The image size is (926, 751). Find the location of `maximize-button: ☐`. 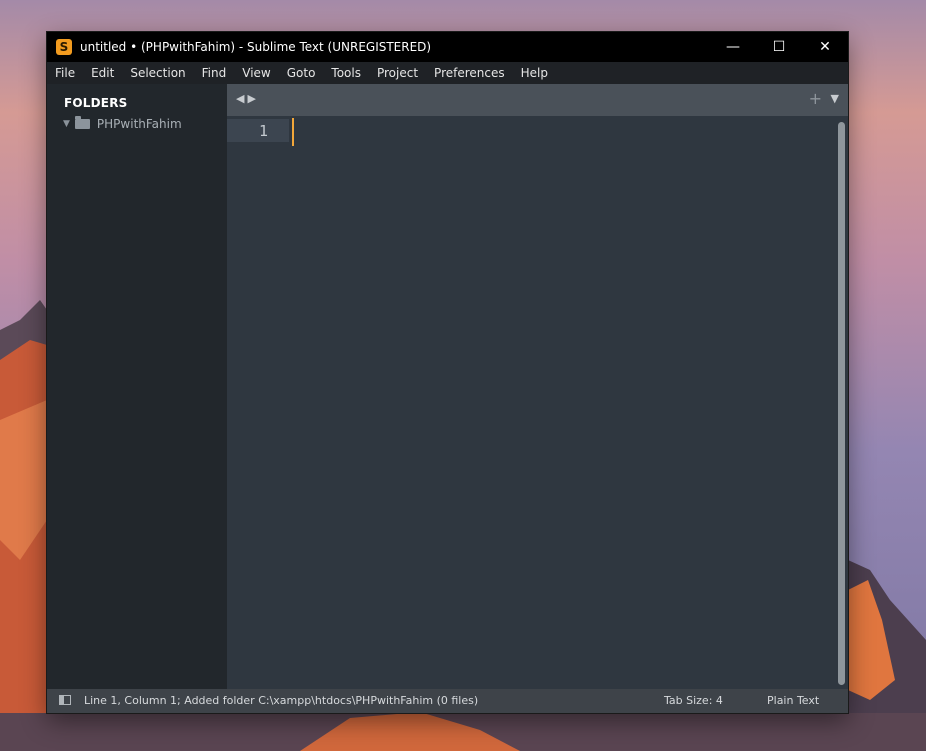

maximize-button: ☐ is located at coordinates (779, 47).